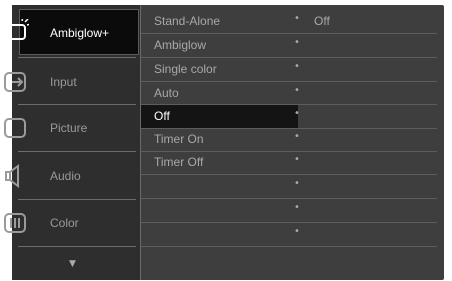  I want to click on submenu-item-off: Off •, so click(289, 116).